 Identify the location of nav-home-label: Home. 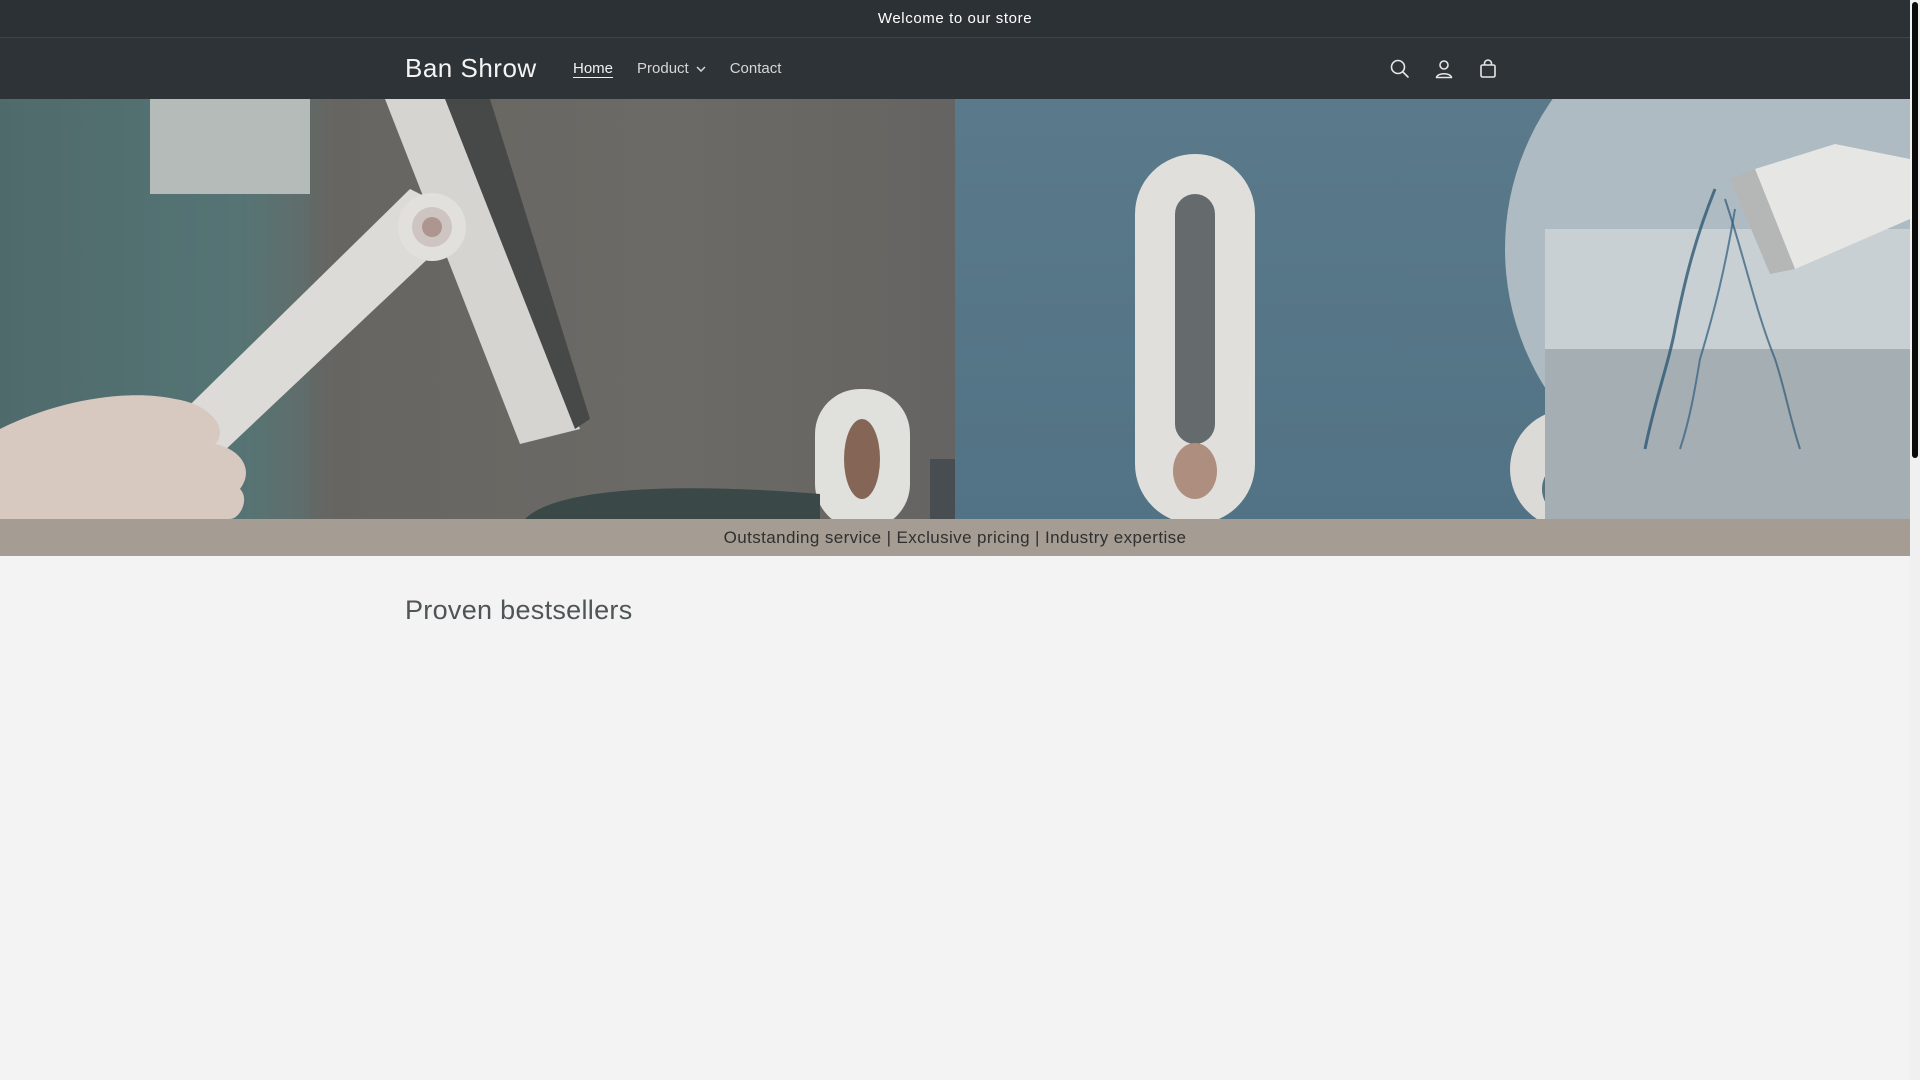
(593, 68).